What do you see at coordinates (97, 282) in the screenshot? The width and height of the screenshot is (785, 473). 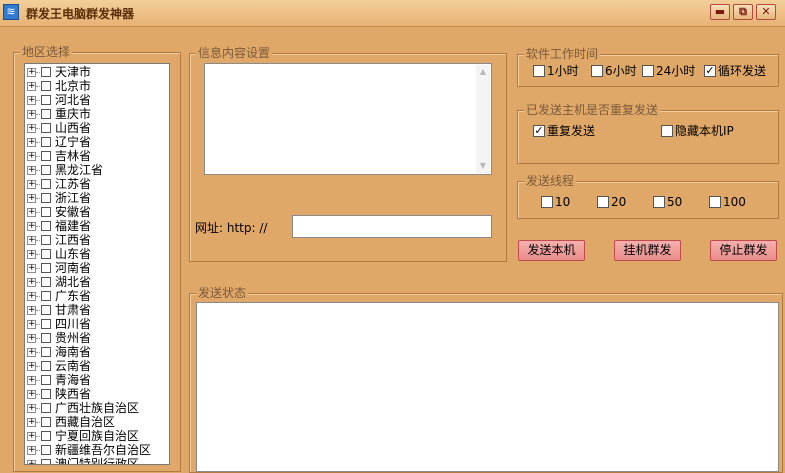 I see `region-item: + 湖北省` at bounding box center [97, 282].